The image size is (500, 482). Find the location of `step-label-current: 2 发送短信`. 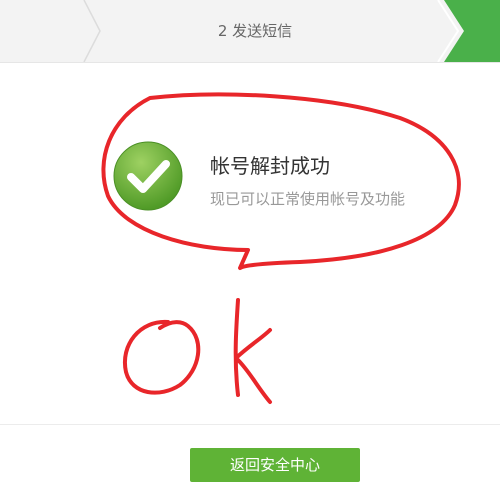

step-label-current: 2 发送短信 is located at coordinates (255, 31).